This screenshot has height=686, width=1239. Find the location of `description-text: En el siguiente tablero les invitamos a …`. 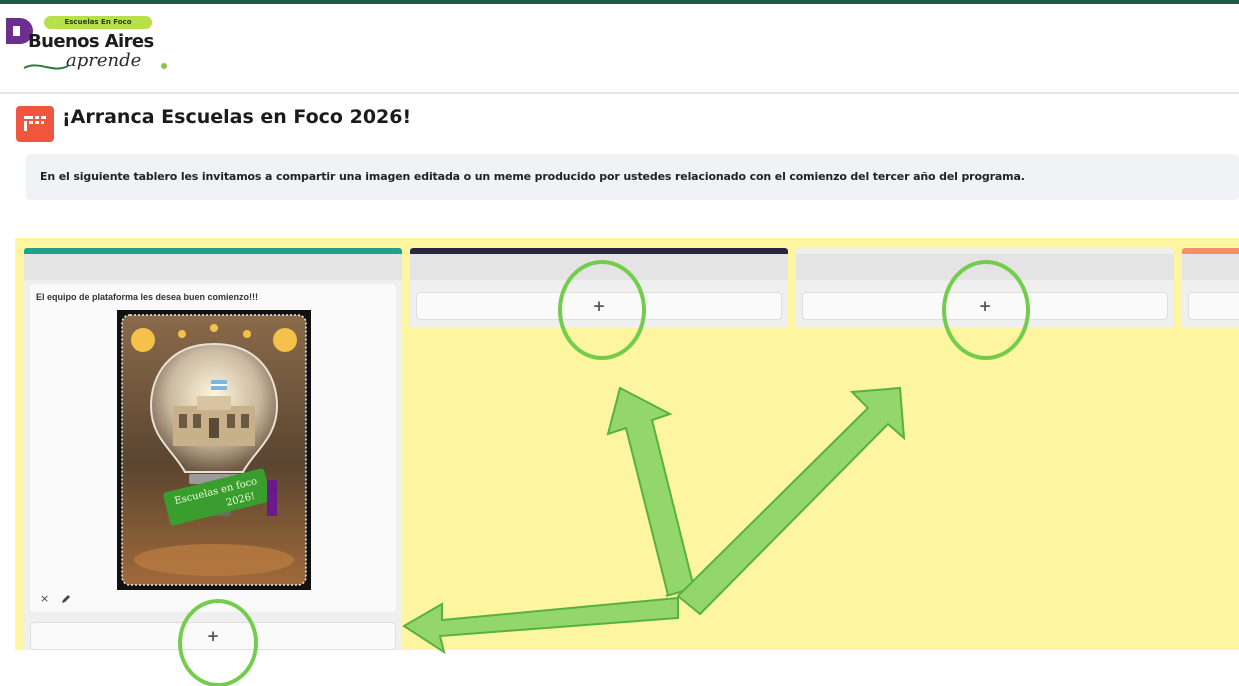

description-text: En el siguiente tablero les invitamos a … is located at coordinates (532, 176).